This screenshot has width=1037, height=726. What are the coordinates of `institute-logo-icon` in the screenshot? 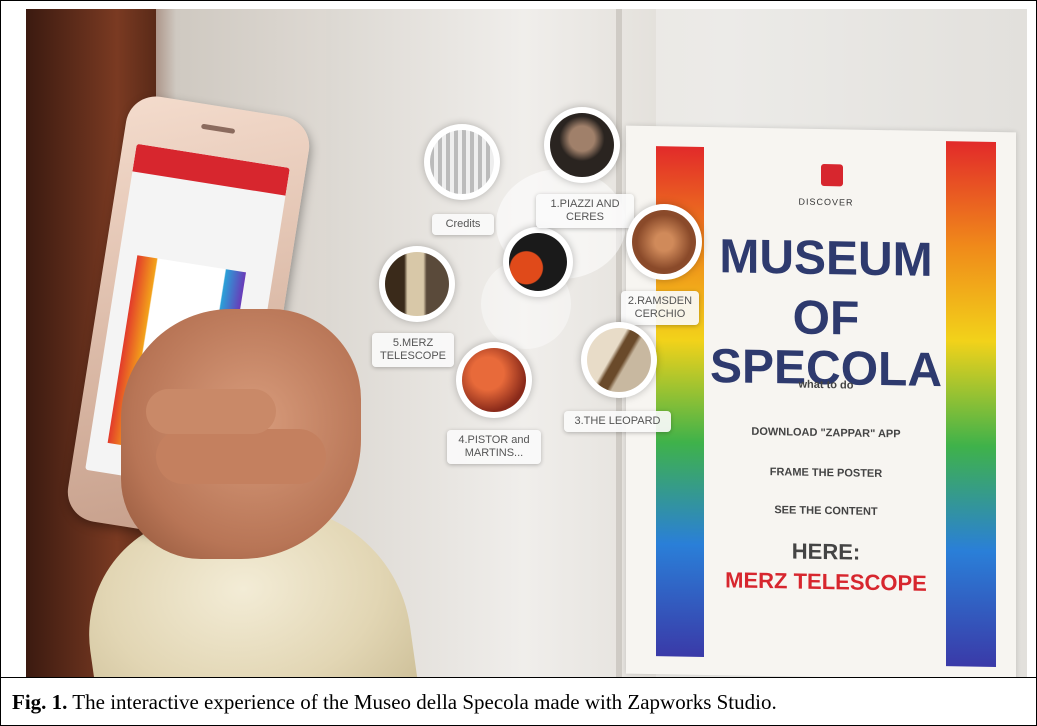 It's located at (538, 262).